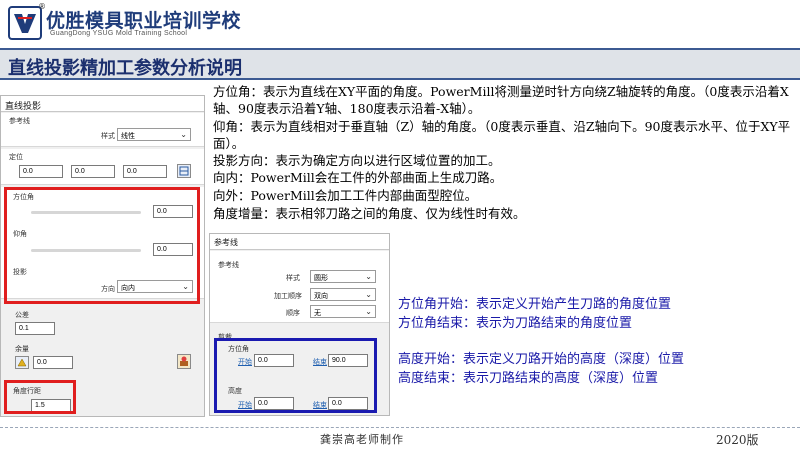 This screenshot has height=450, width=800. What do you see at coordinates (125, 68) in the screenshot?
I see `slide-title: 直线投影精加工参数分析说明` at bounding box center [125, 68].